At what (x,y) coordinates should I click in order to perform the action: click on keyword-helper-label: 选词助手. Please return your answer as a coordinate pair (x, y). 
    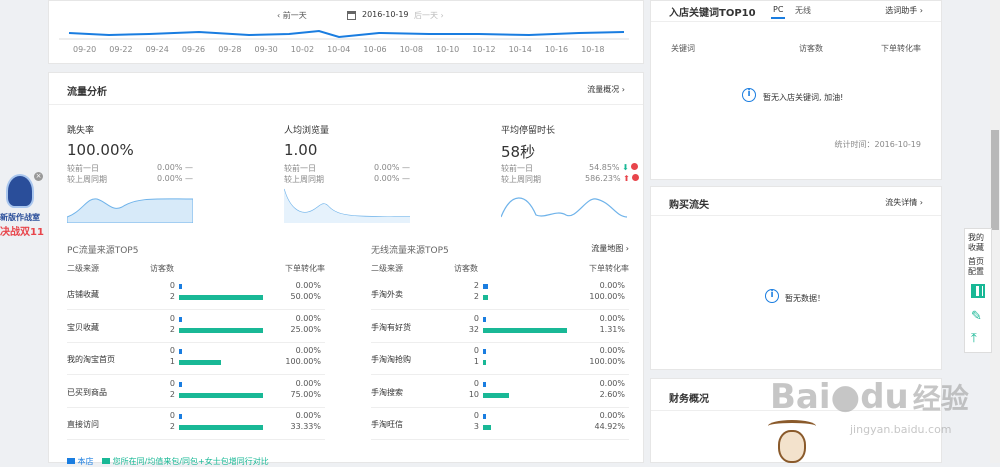
    Looking at the image, I should click on (901, 10).